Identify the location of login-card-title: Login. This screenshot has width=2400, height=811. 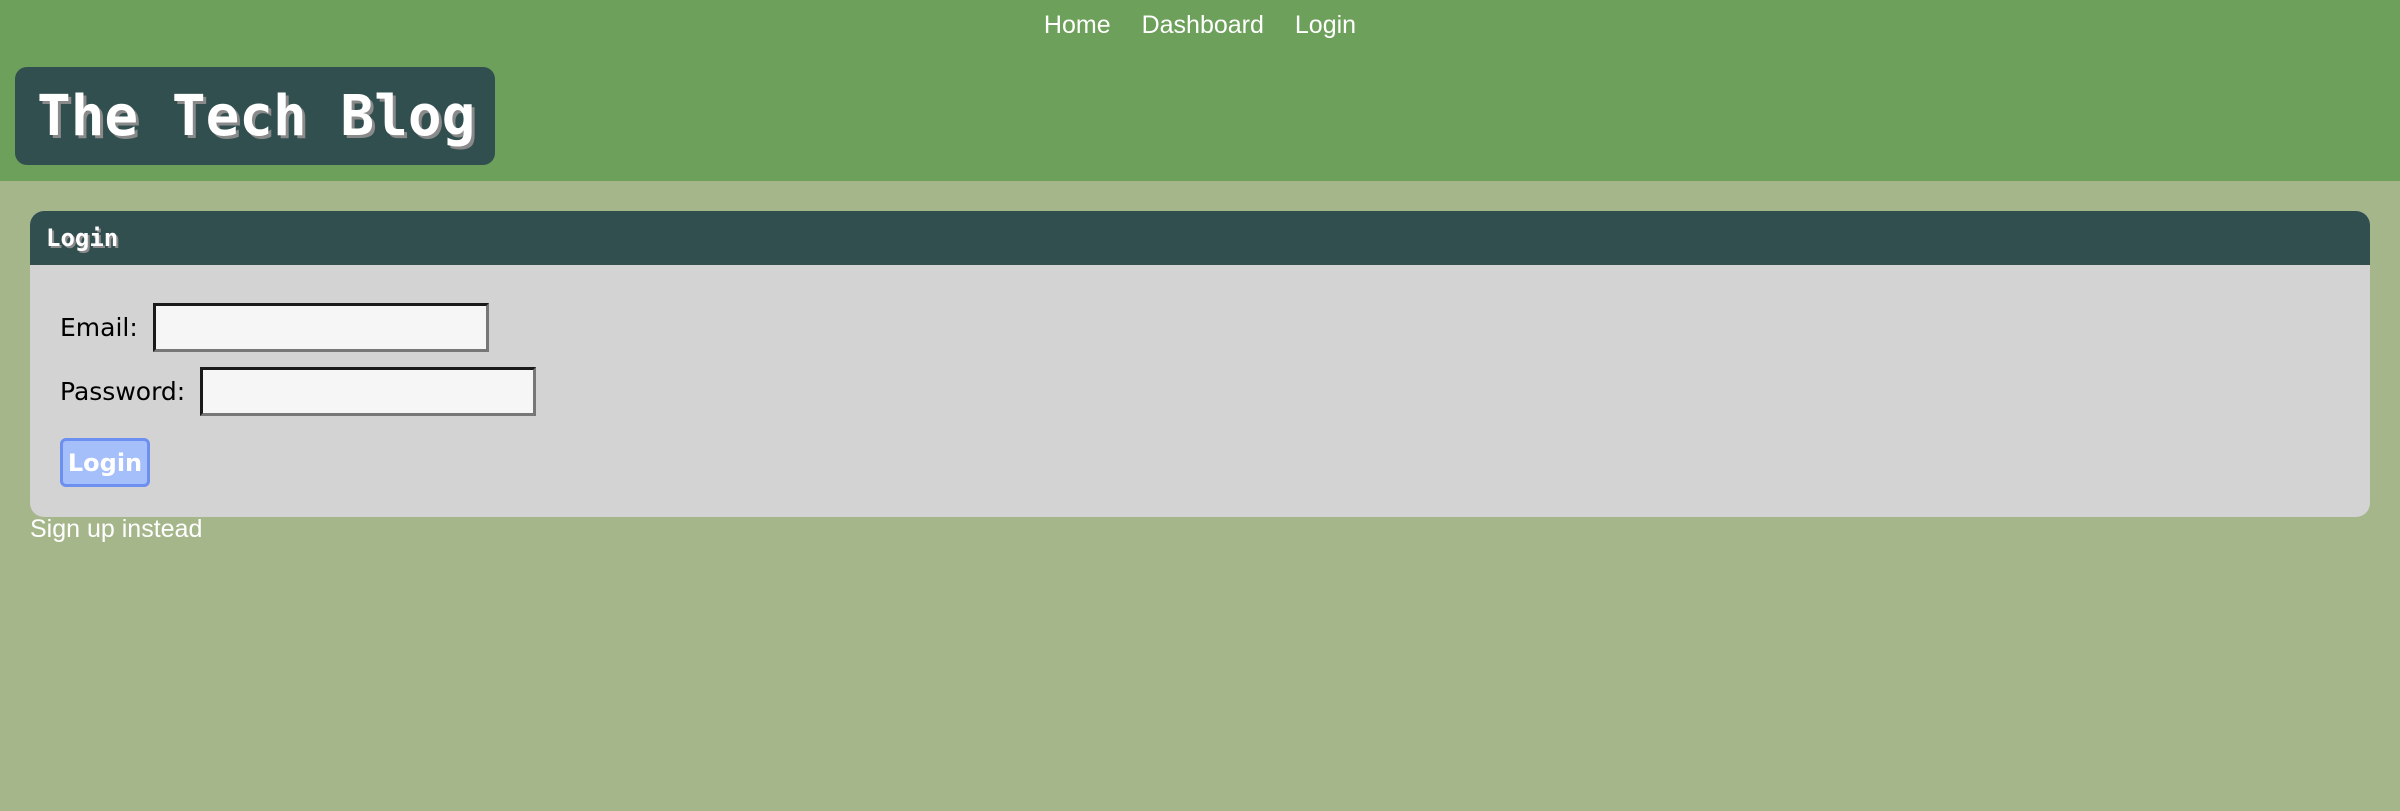
(82, 238).